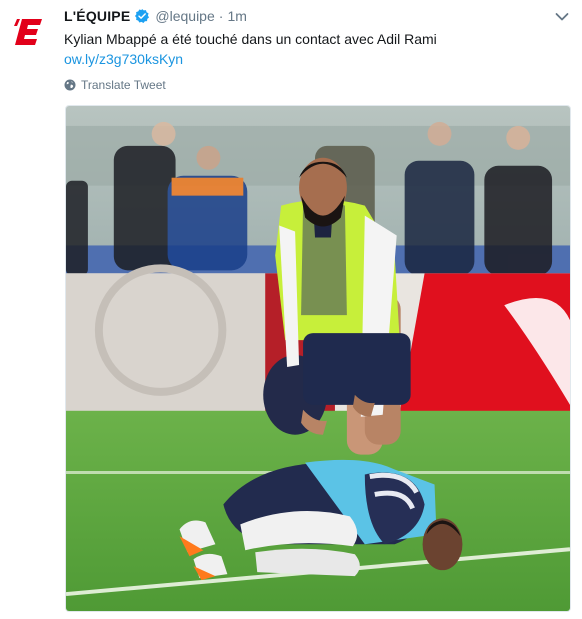 The image size is (582, 619). What do you see at coordinates (562, 17) in the screenshot?
I see `chevron-down-icon` at bounding box center [562, 17].